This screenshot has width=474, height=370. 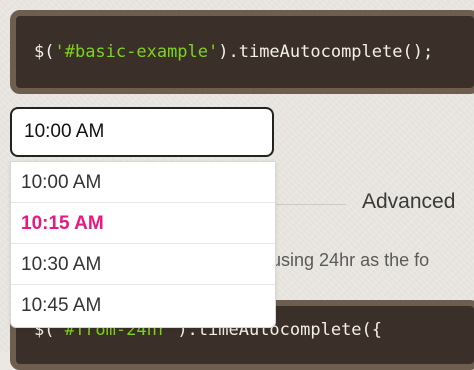 I want to click on dropdown-option: 10:45 AM, so click(x=143, y=305).